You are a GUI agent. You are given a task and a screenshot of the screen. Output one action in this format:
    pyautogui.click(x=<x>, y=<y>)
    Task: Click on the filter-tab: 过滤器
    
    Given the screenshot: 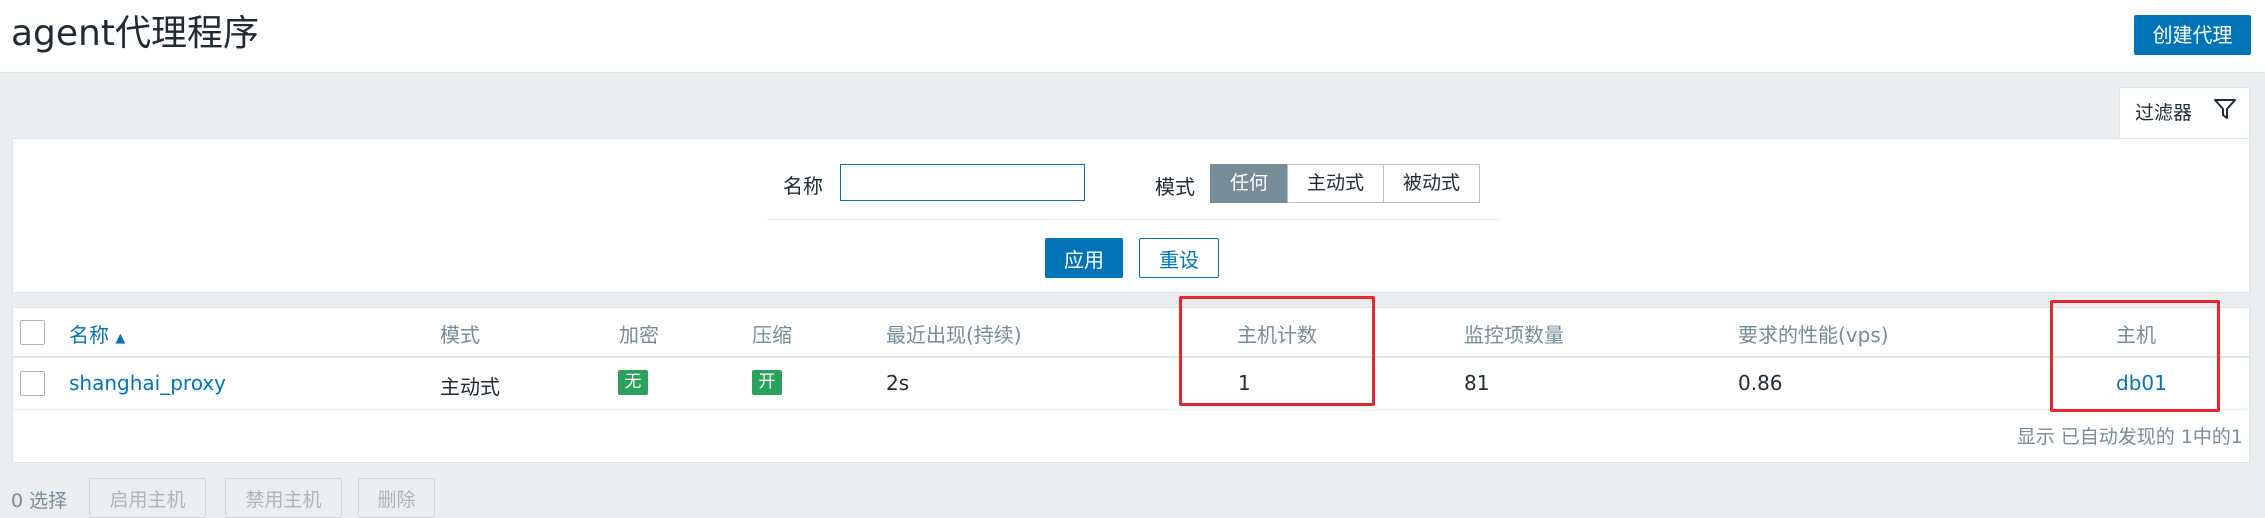 What is the action you would take?
    pyautogui.click(x=2184, y=113)
    